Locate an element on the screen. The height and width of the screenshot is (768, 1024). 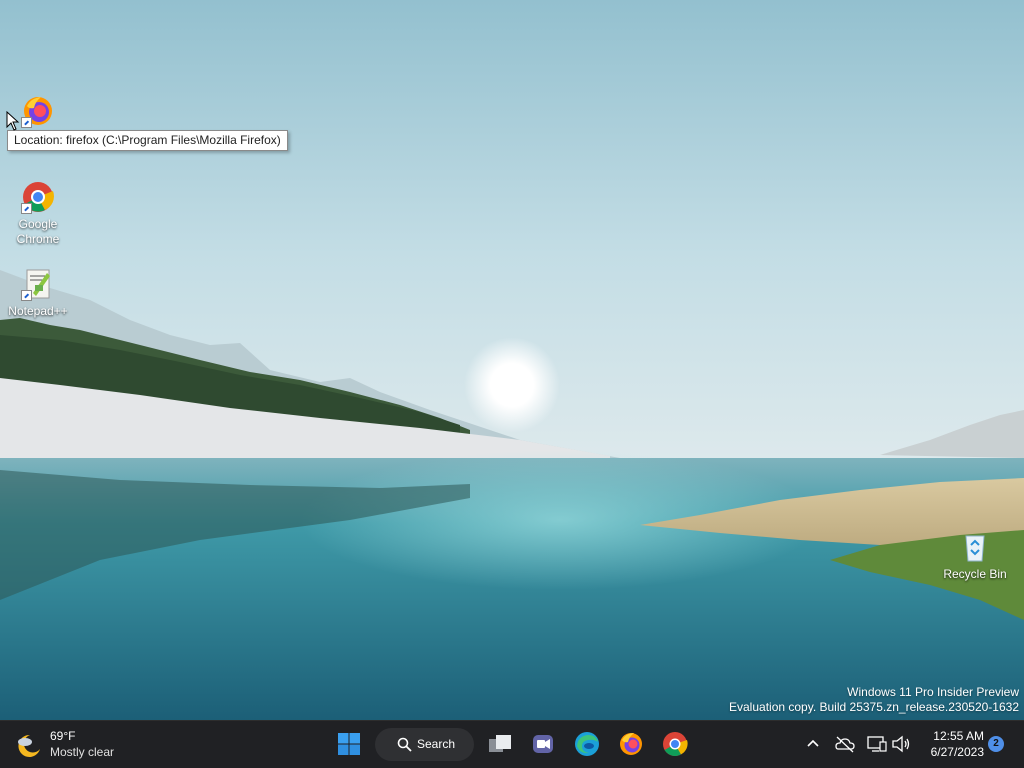
clock: 12:55 AM 6/27/2023 is located at coordinates (951, 744).